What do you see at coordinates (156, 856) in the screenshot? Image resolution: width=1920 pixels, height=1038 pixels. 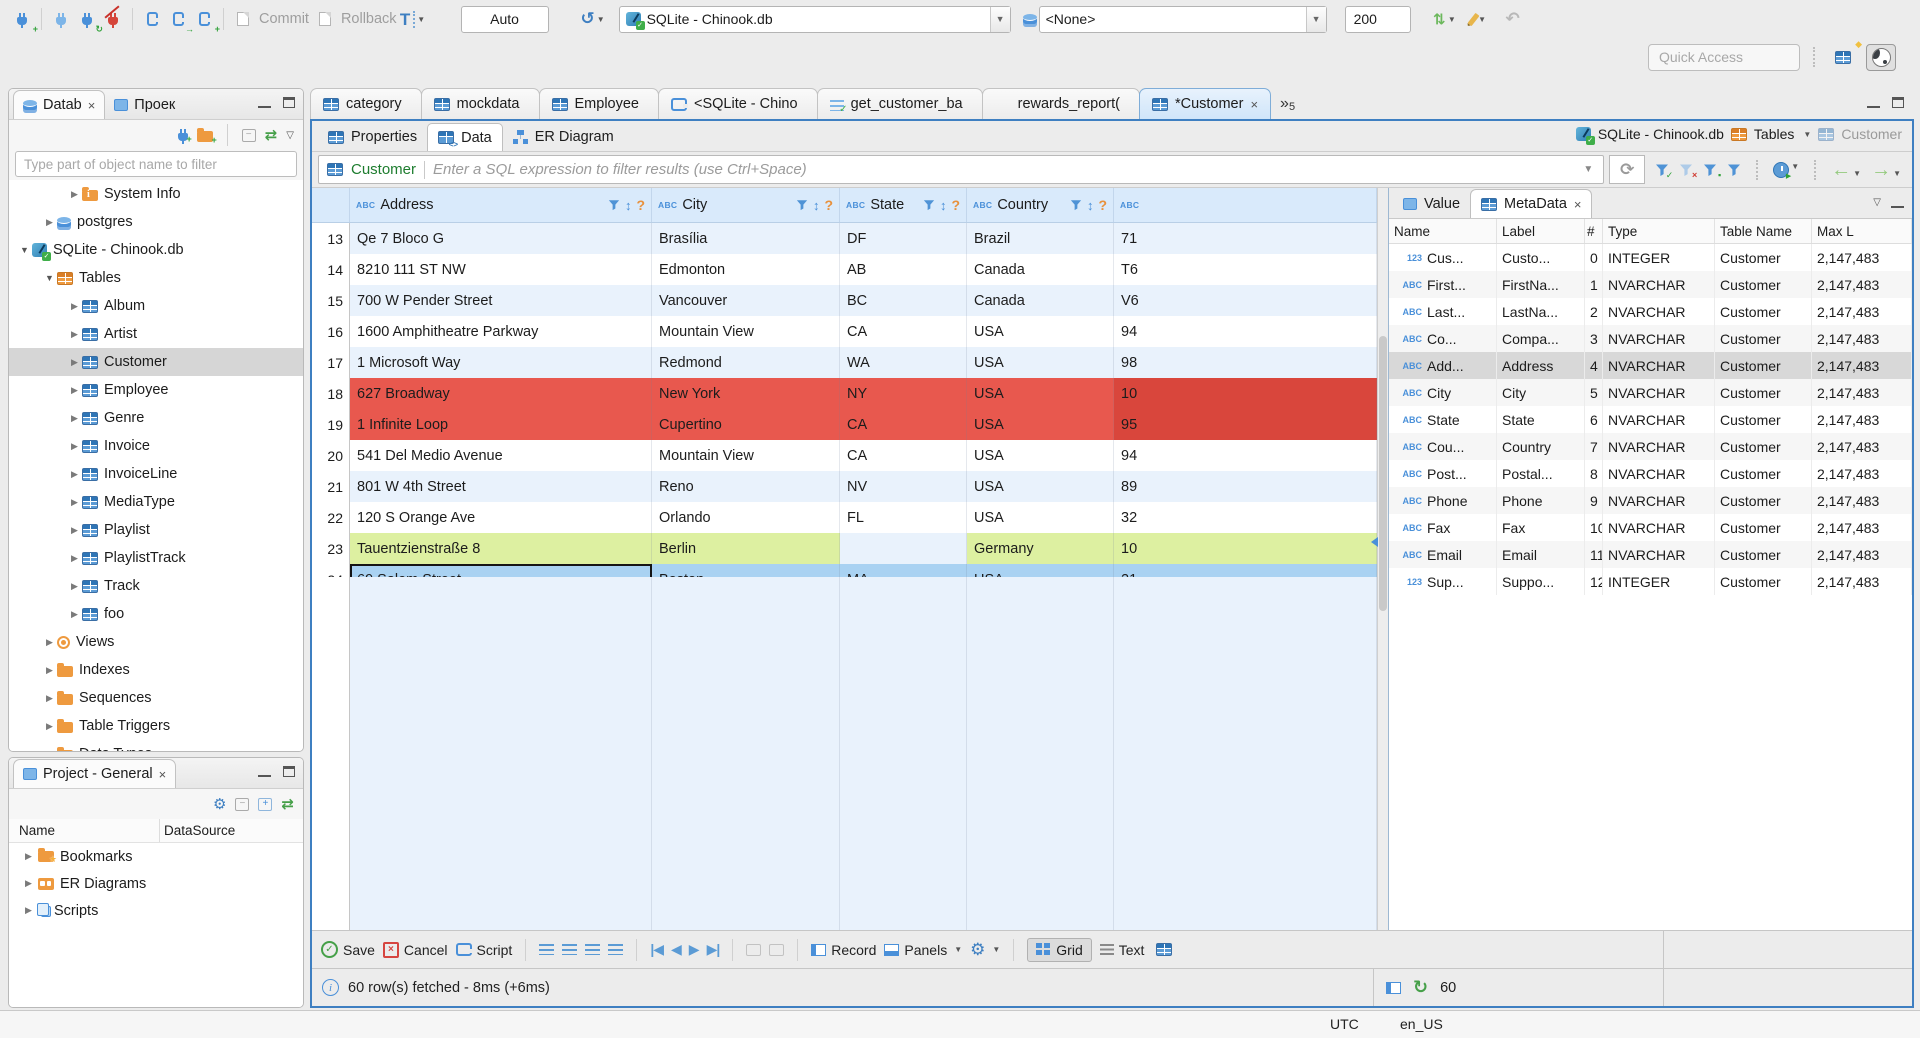 I see `list-item: Bookmarks` at bounding box center [156, 856].